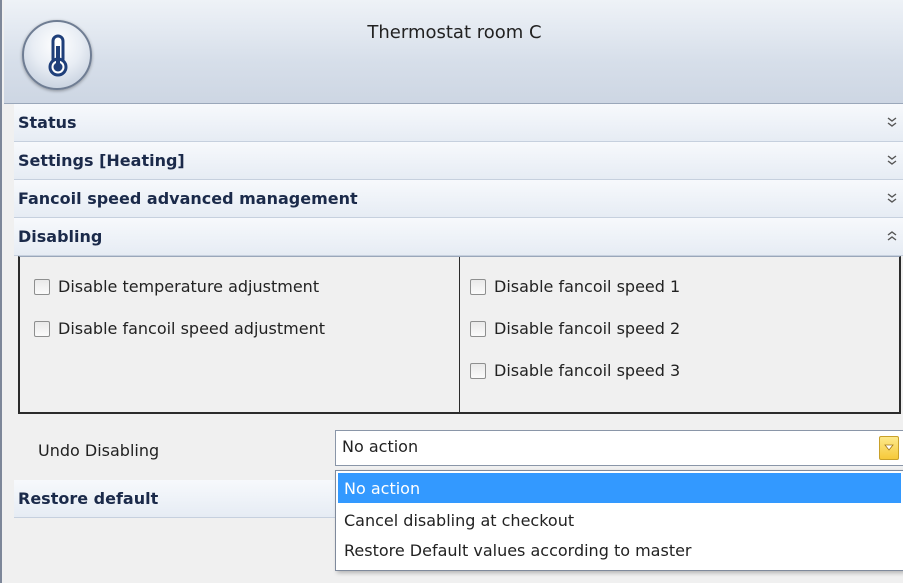 The height and width of the screenshot is (583, 903). What do you see at coordinates (88, 498) in the screenshot?
I see `section-title: Restore default` at bounding box center [88, 498].